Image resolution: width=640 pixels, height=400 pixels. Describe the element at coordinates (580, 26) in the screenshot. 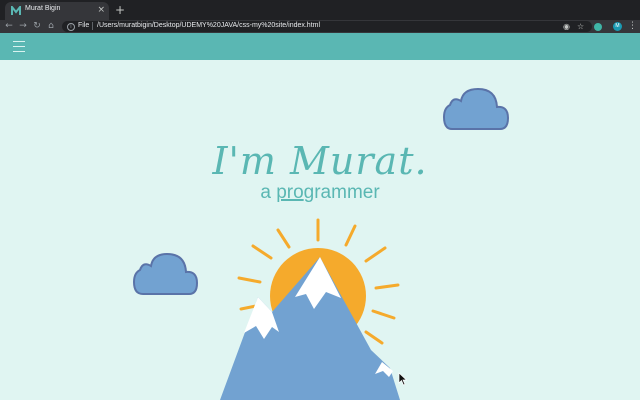

I see `bookmark-star-icon: ☆` at that location.